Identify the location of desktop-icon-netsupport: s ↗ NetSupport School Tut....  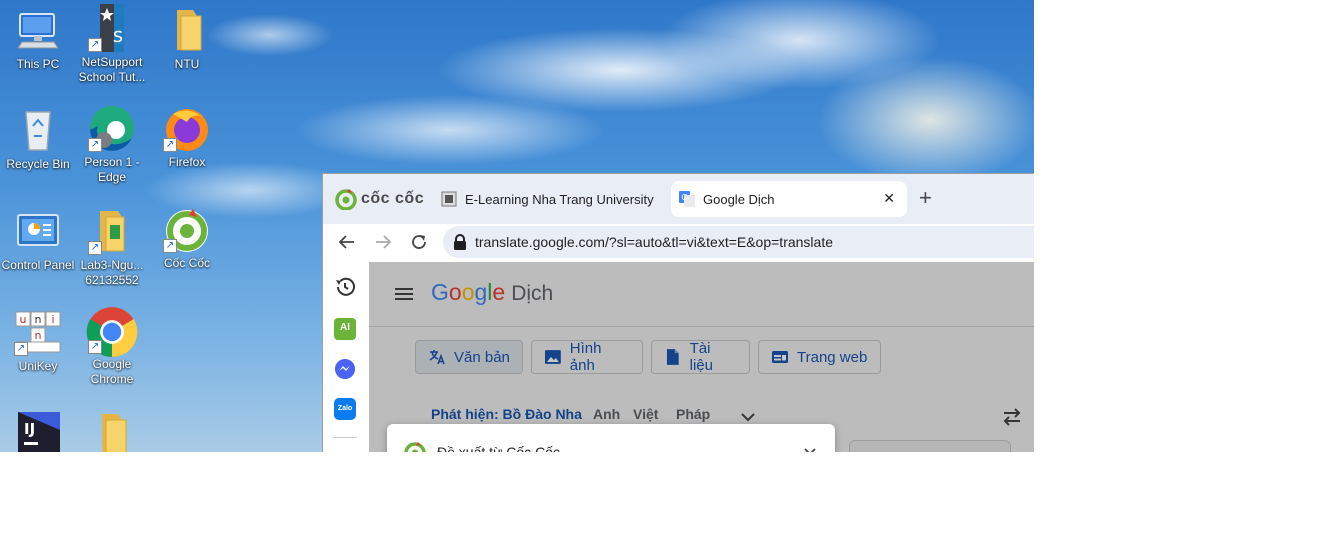
(112, 44).